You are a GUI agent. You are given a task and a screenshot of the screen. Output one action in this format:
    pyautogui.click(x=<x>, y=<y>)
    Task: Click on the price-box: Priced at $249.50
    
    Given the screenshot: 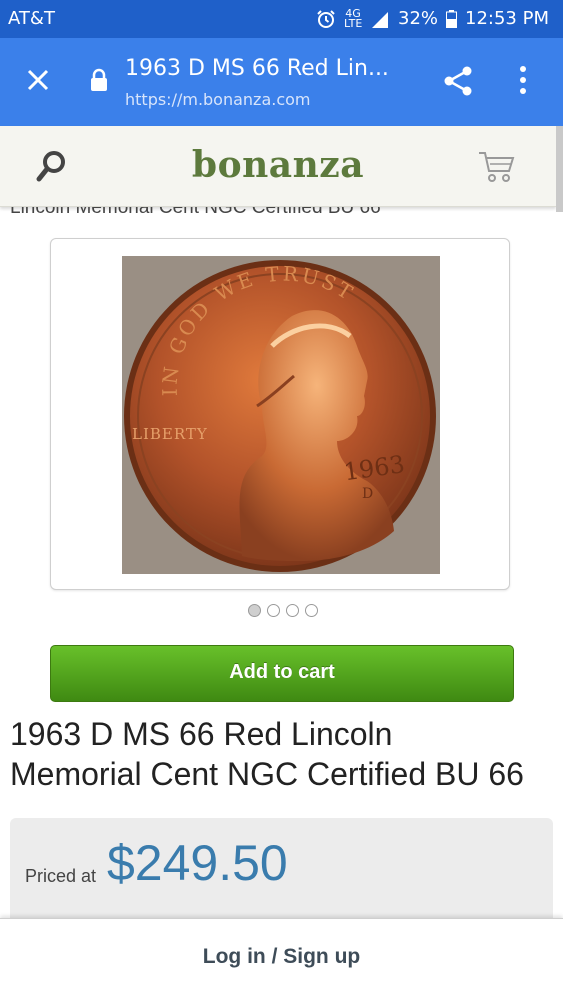 What is the action you would take?
    pyautogui.click(x=281, y=873)
    